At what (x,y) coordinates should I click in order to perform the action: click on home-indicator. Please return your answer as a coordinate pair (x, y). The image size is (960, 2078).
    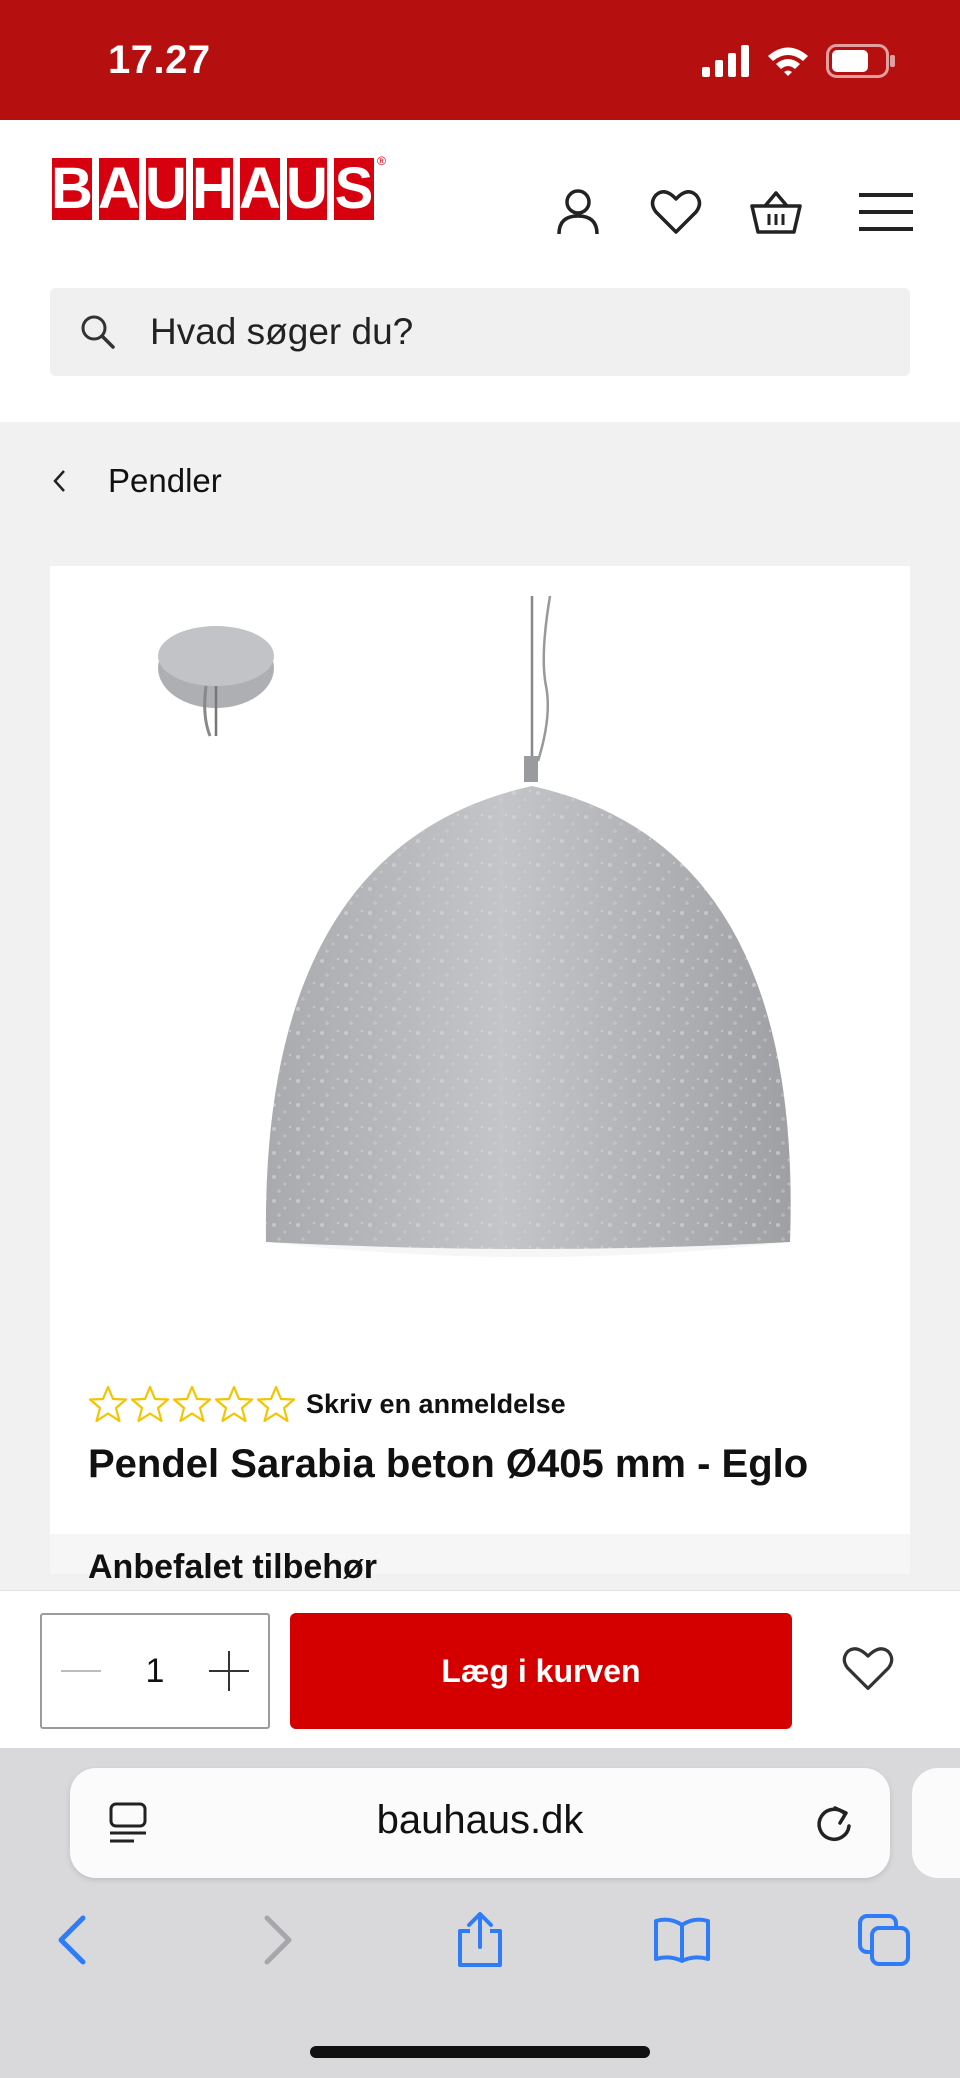
    Looking at the image, I should click on (480, 2052).